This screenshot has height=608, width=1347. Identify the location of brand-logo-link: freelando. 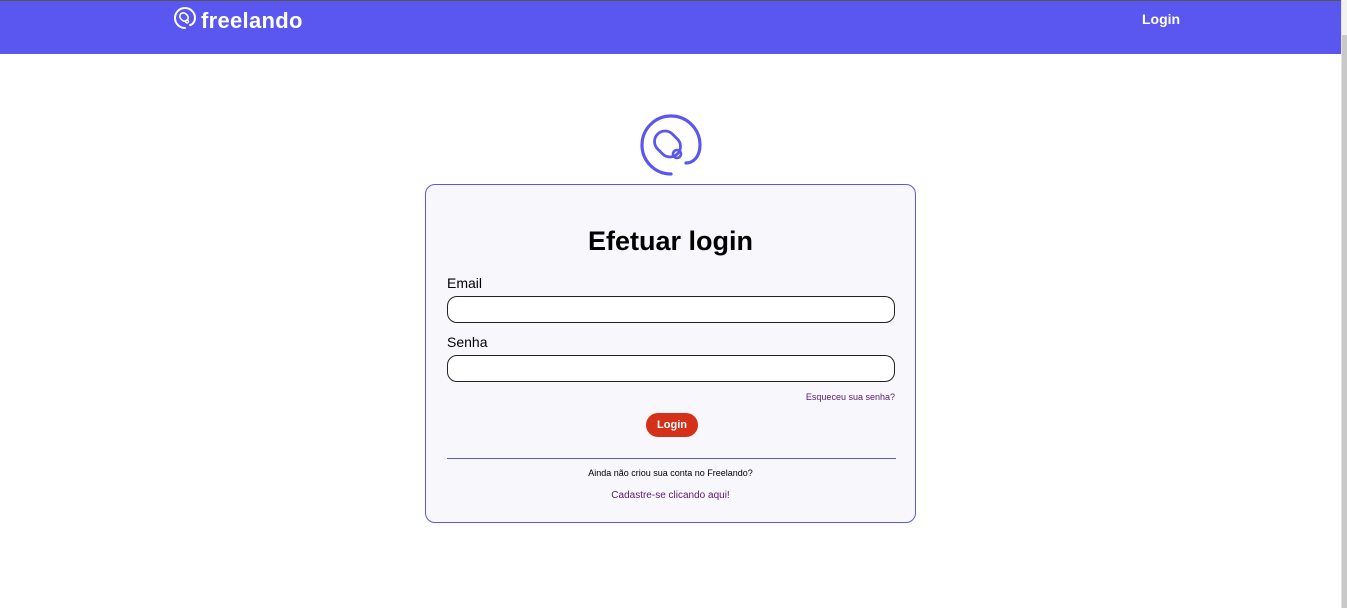
(238, 20).